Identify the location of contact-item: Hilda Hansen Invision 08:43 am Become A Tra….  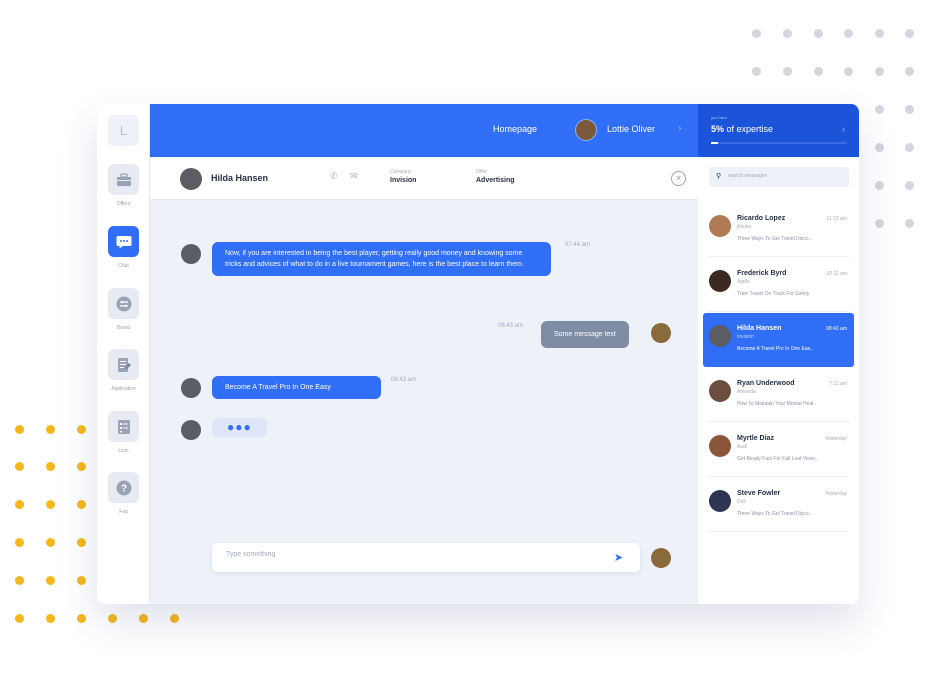
(778, 340).